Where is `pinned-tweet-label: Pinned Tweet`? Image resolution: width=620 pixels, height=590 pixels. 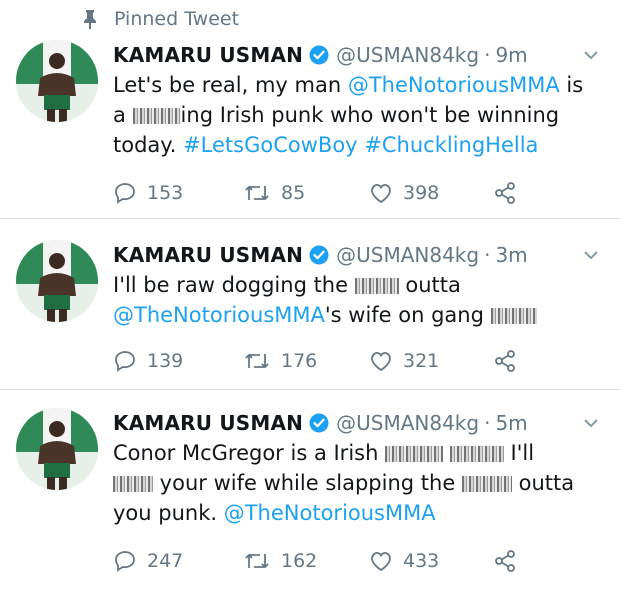
pinned-tweet-label: Pinned Tweet is located at coordinates (159, 19).